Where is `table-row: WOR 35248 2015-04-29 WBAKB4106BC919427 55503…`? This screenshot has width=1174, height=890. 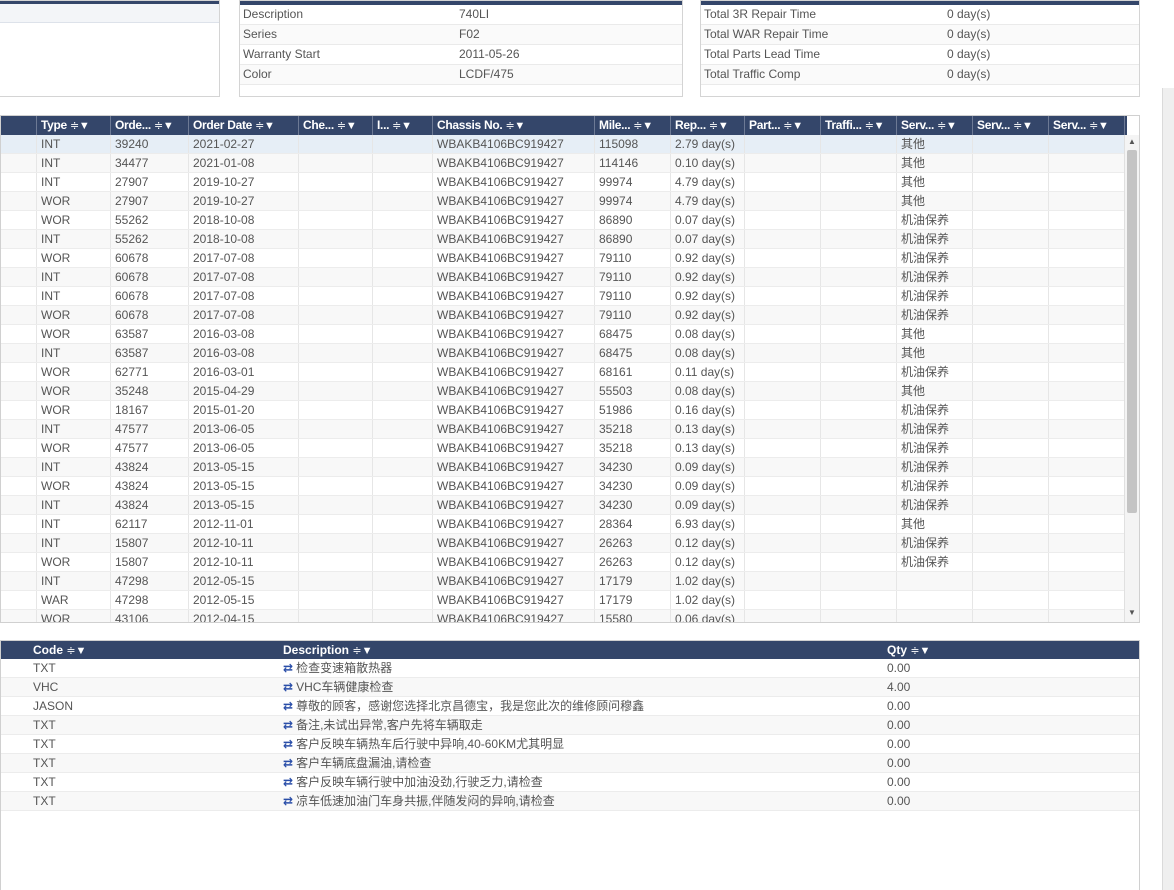 table-row: WOR 35248 2015-04-29 WBAKB4106BC919427 55503… is located at coordinates (564, 391).